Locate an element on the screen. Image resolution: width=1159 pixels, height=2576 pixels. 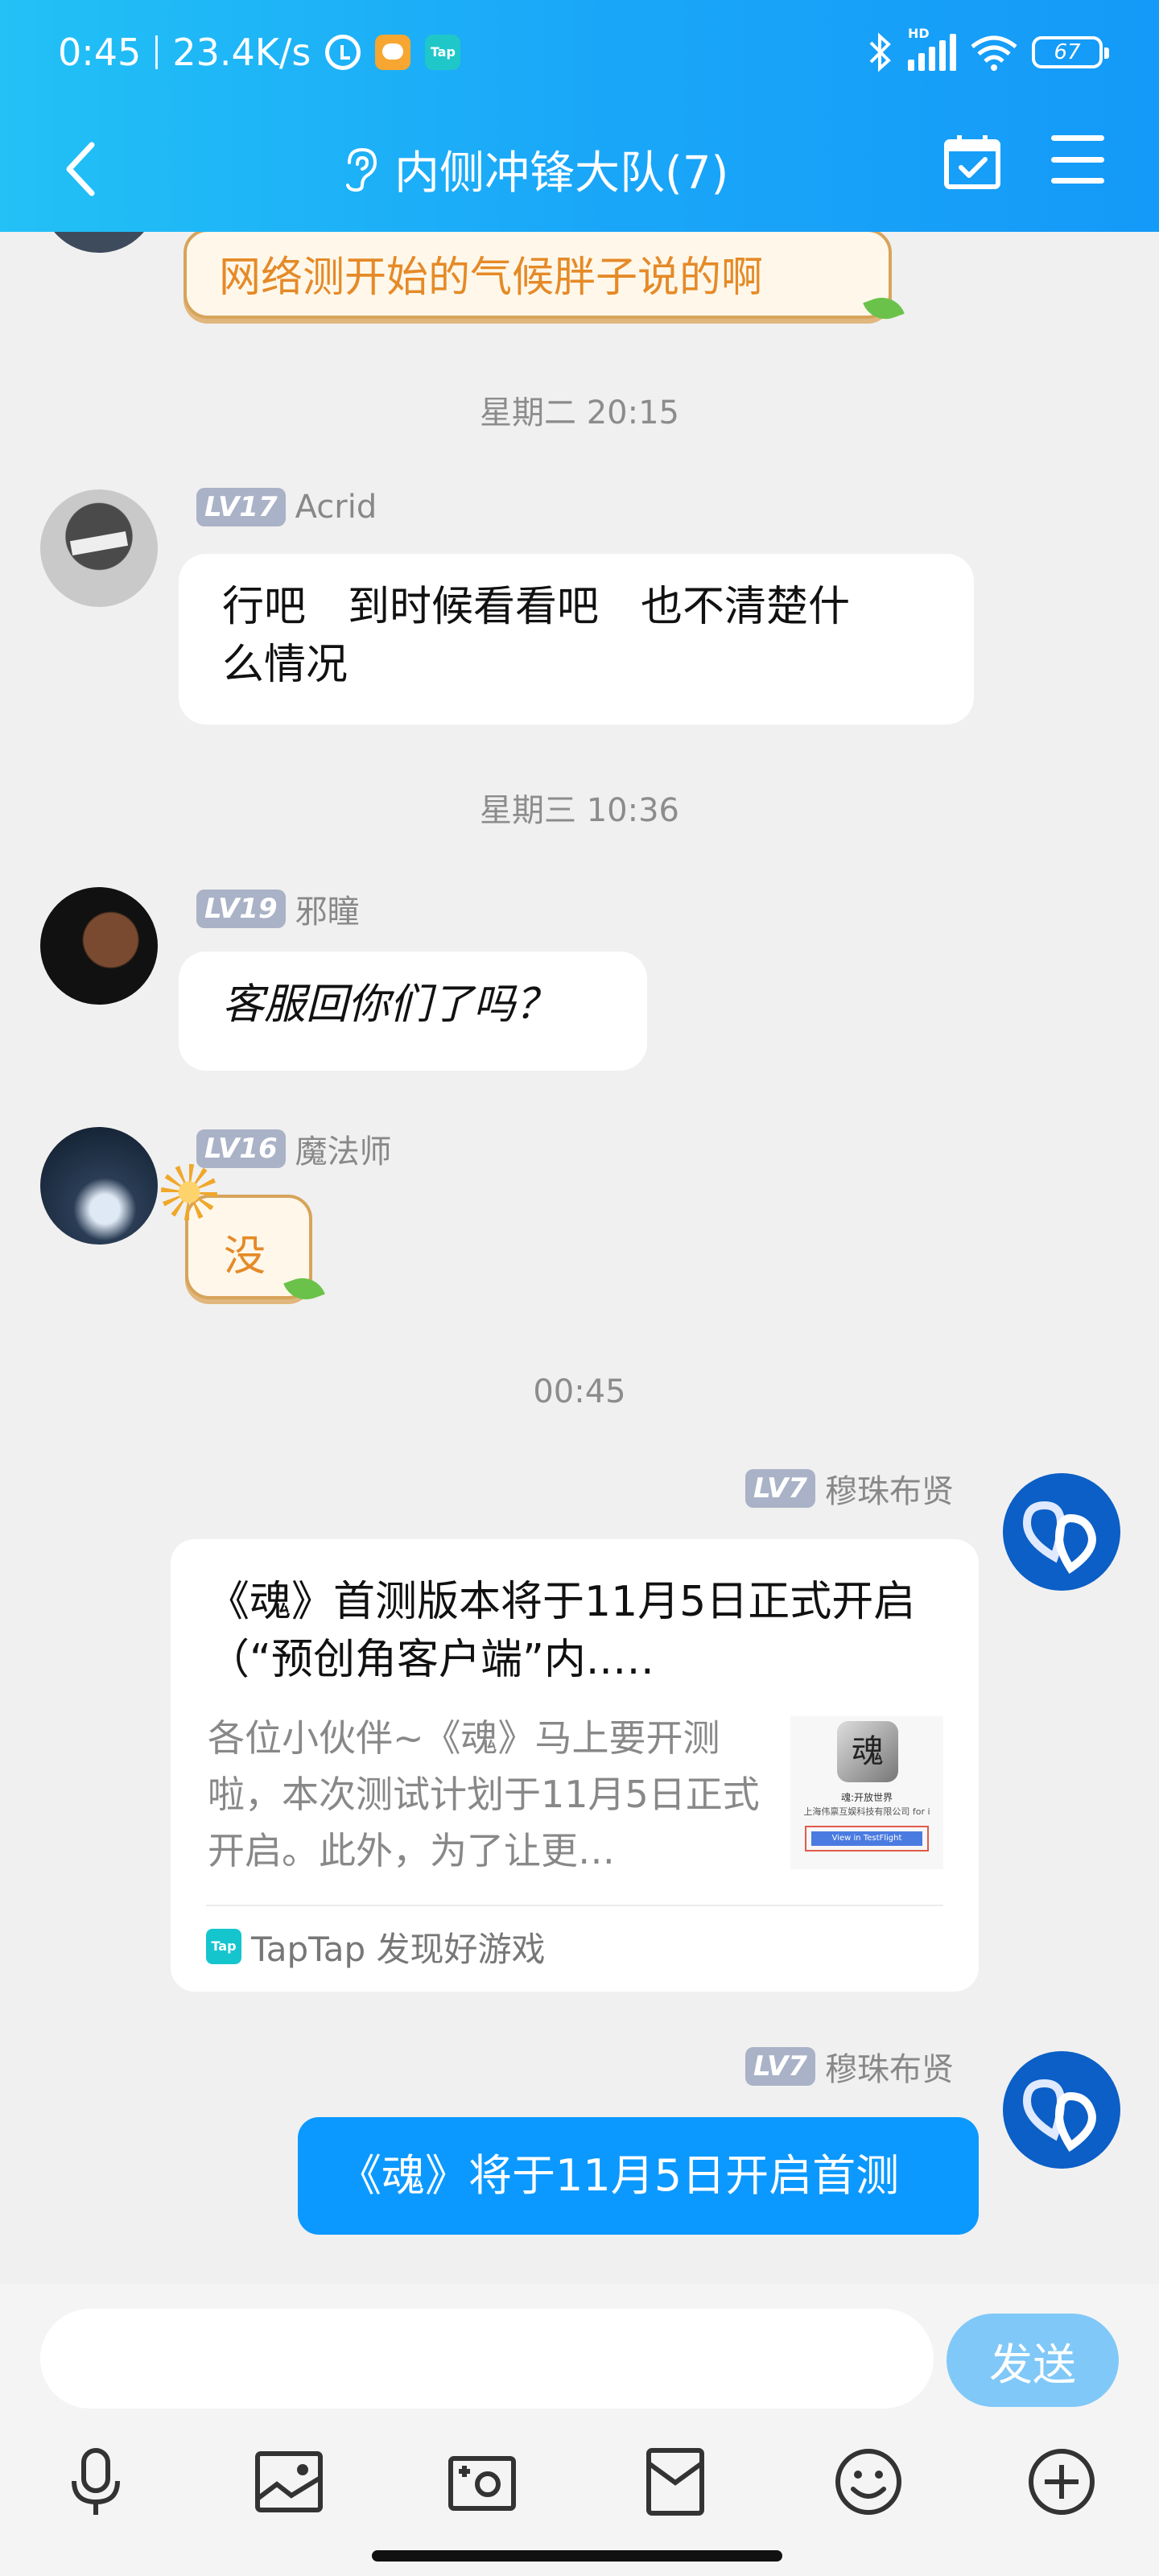
send-button: 发送 is located at coordinates (1033, 2360).